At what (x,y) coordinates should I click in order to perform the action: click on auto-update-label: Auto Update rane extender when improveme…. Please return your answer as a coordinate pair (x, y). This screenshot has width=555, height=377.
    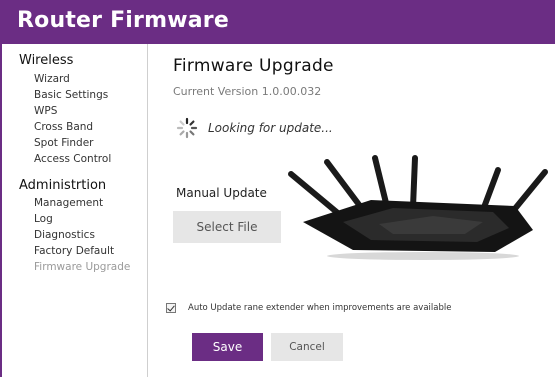
    Looking at the image, I should click on (320, 308).